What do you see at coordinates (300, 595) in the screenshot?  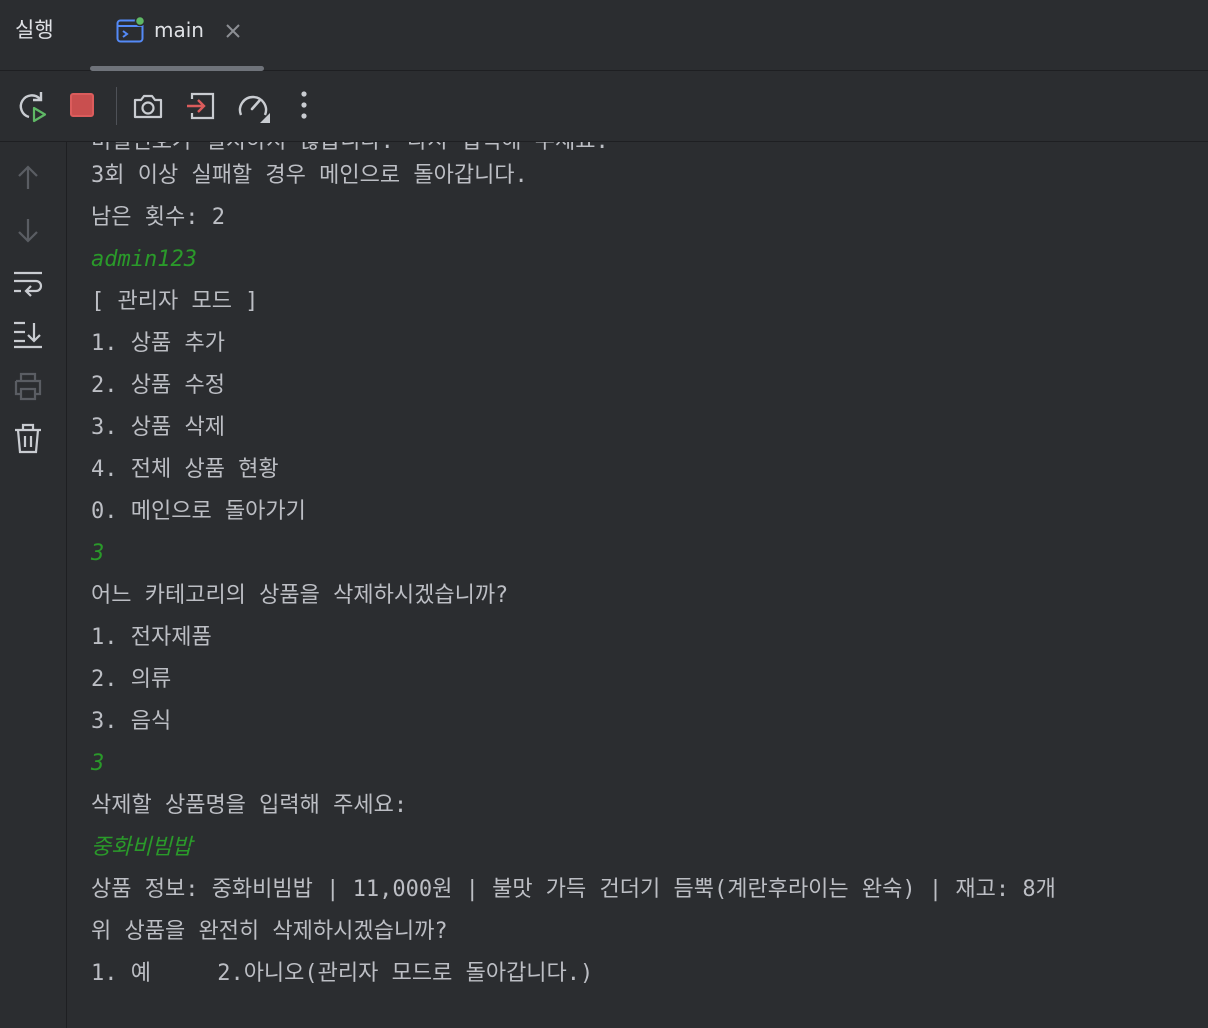 I see `console-output-line: 어느 카테고리의 상품을 삭제하시겠습니까?` at bounding box center [300, 595].